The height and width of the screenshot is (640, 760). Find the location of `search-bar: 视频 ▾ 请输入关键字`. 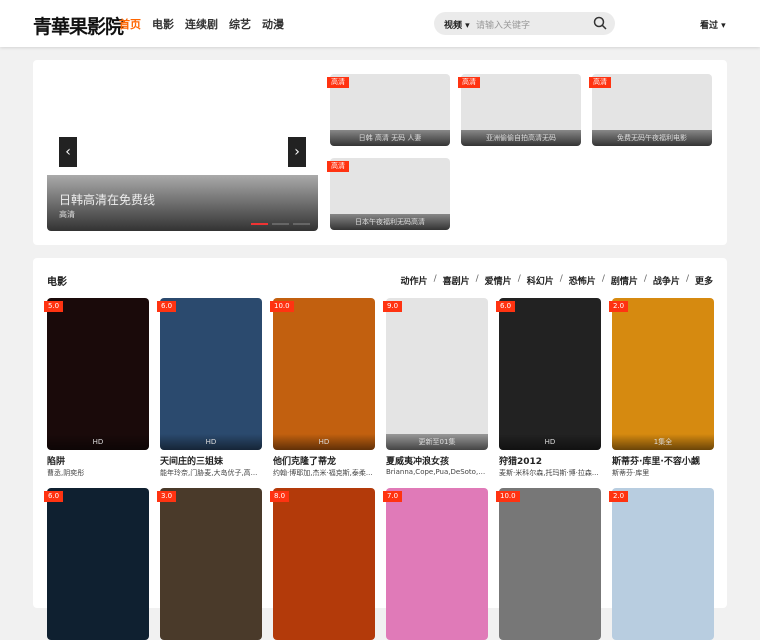

search-bar: 视频 ▾ 请输入关键字 is located at coordinates (524, 23).